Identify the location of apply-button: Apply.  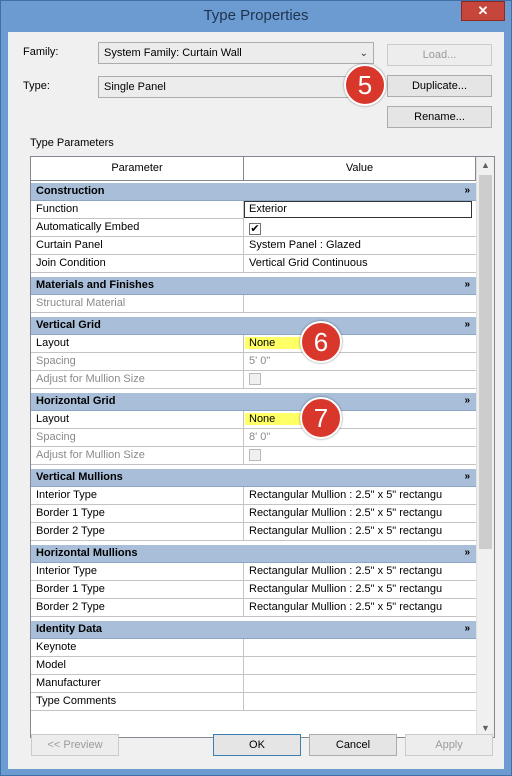
(449, 745).